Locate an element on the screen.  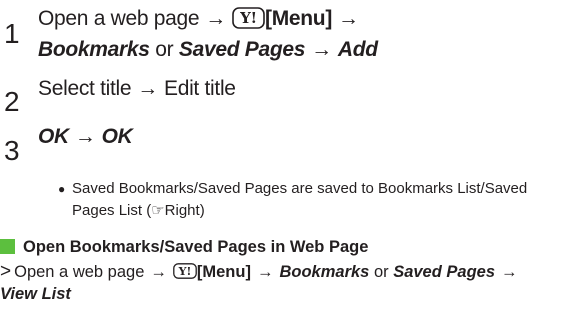
step-2-line: Select title → Edit title is located at coordinates (137, 88).